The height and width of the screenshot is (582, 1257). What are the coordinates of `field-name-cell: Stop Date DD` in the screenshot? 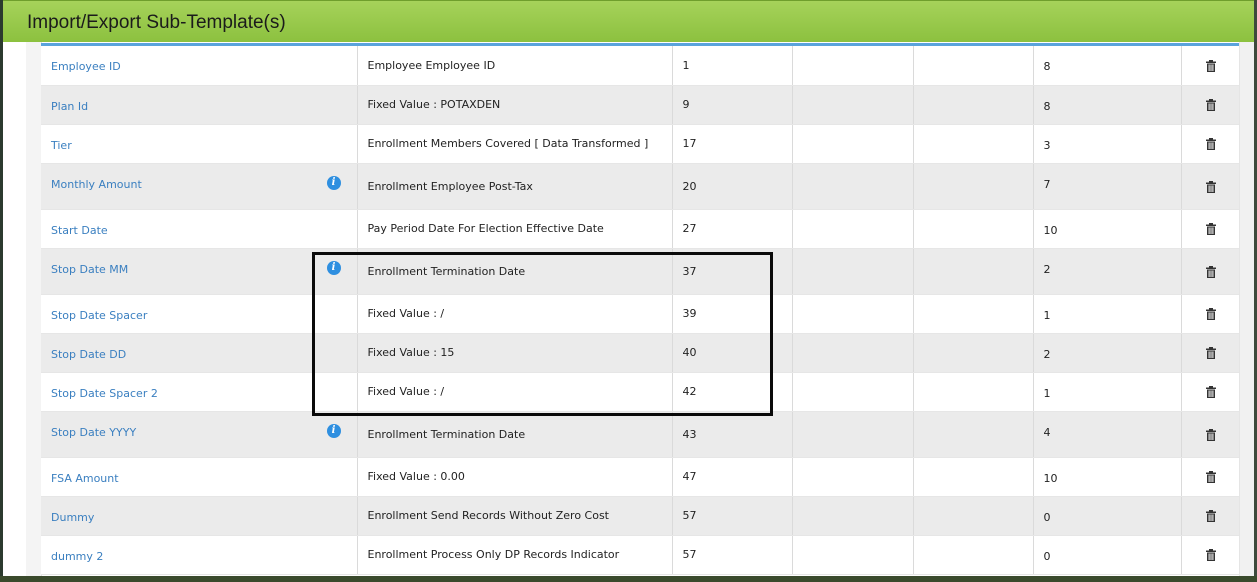 It's located at (199, 353).